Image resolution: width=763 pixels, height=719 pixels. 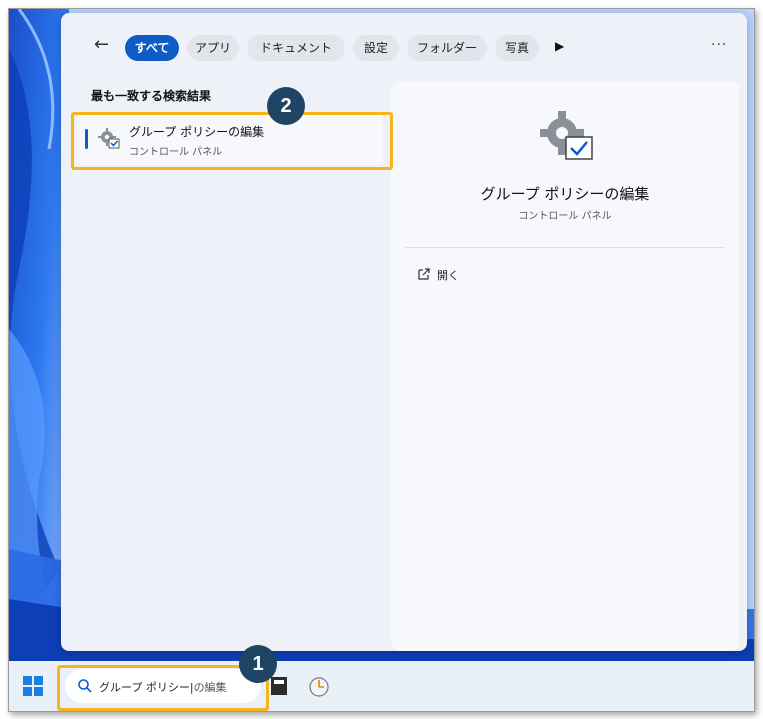 What do you see at coordinates (376, 48) in the screenshot?
I see `tab-settings: 設定` at bounding box center [376, 48].